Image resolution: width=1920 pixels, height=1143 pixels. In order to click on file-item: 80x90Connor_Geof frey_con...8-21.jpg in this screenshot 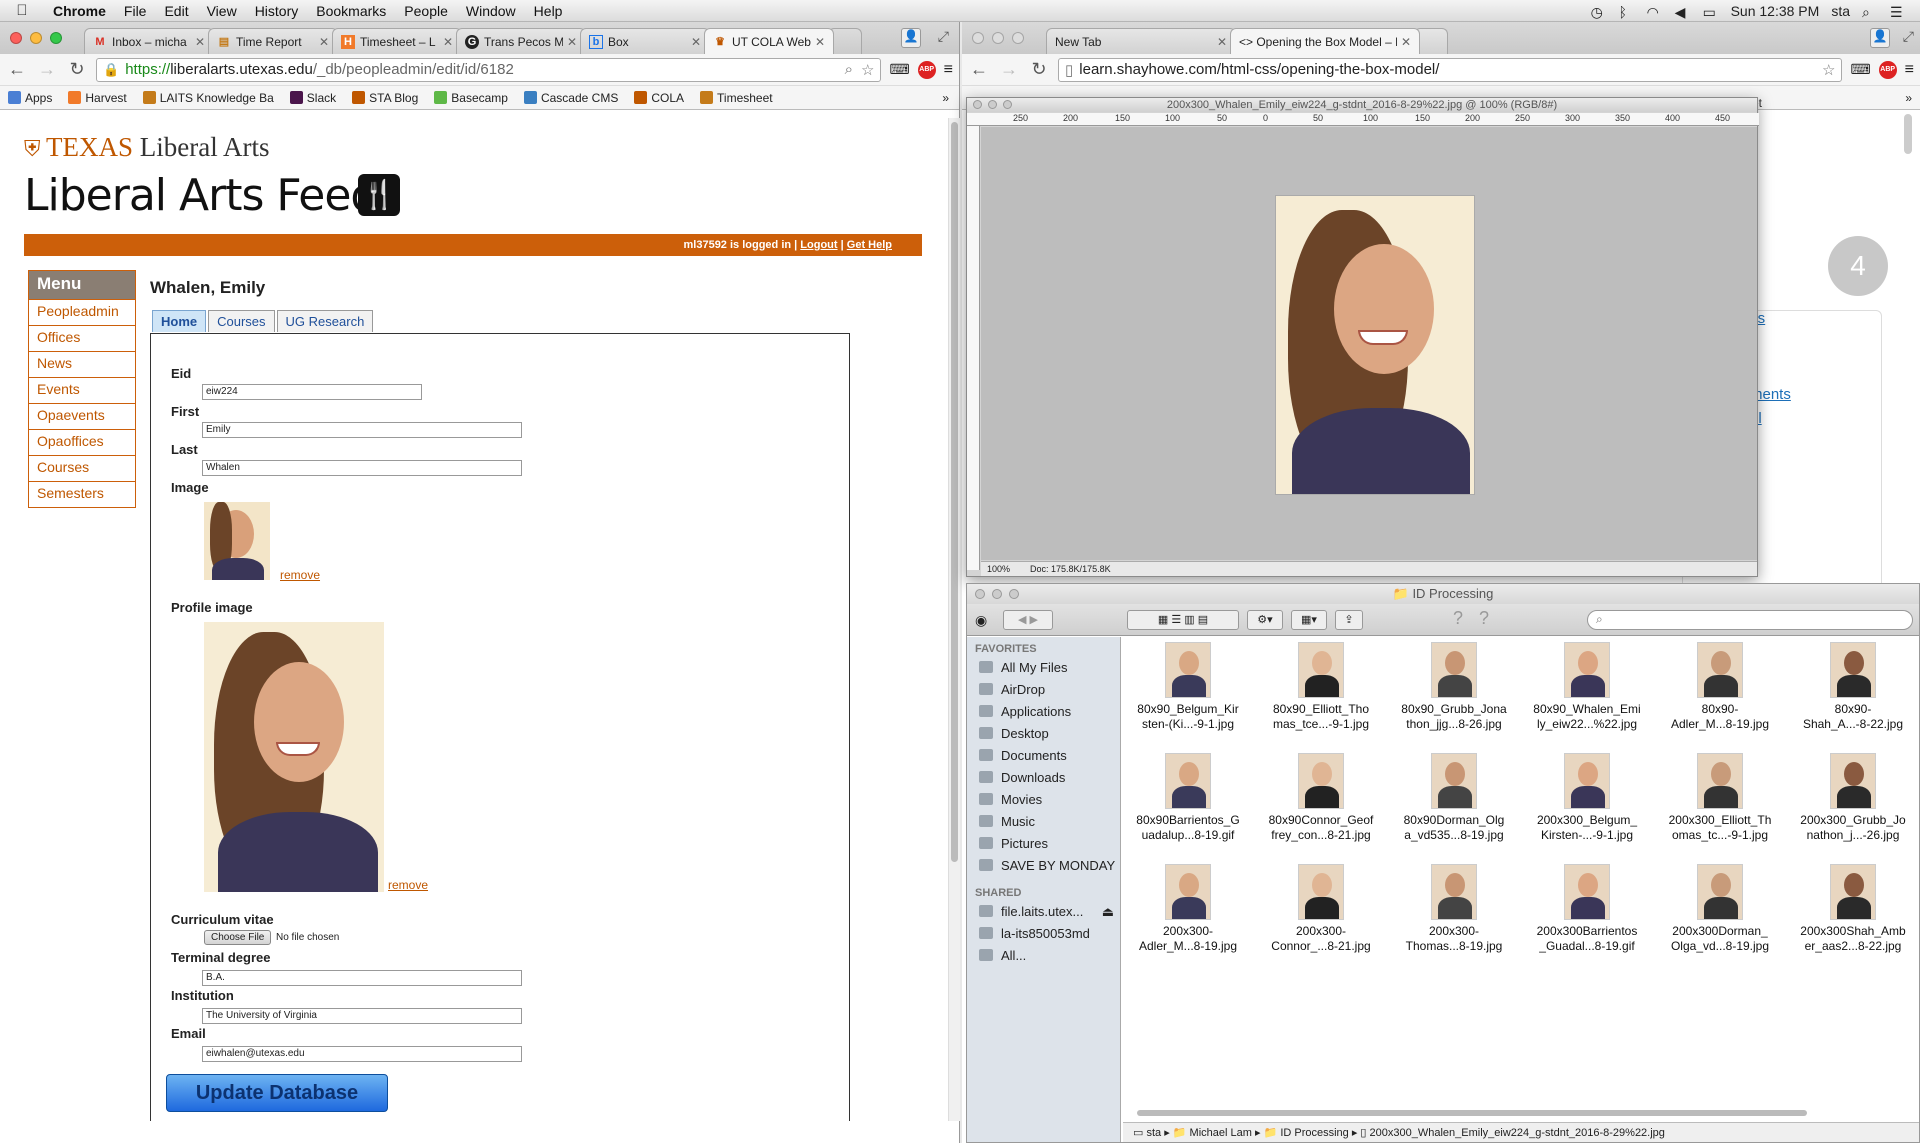, I will do `click(1321, 798)`.